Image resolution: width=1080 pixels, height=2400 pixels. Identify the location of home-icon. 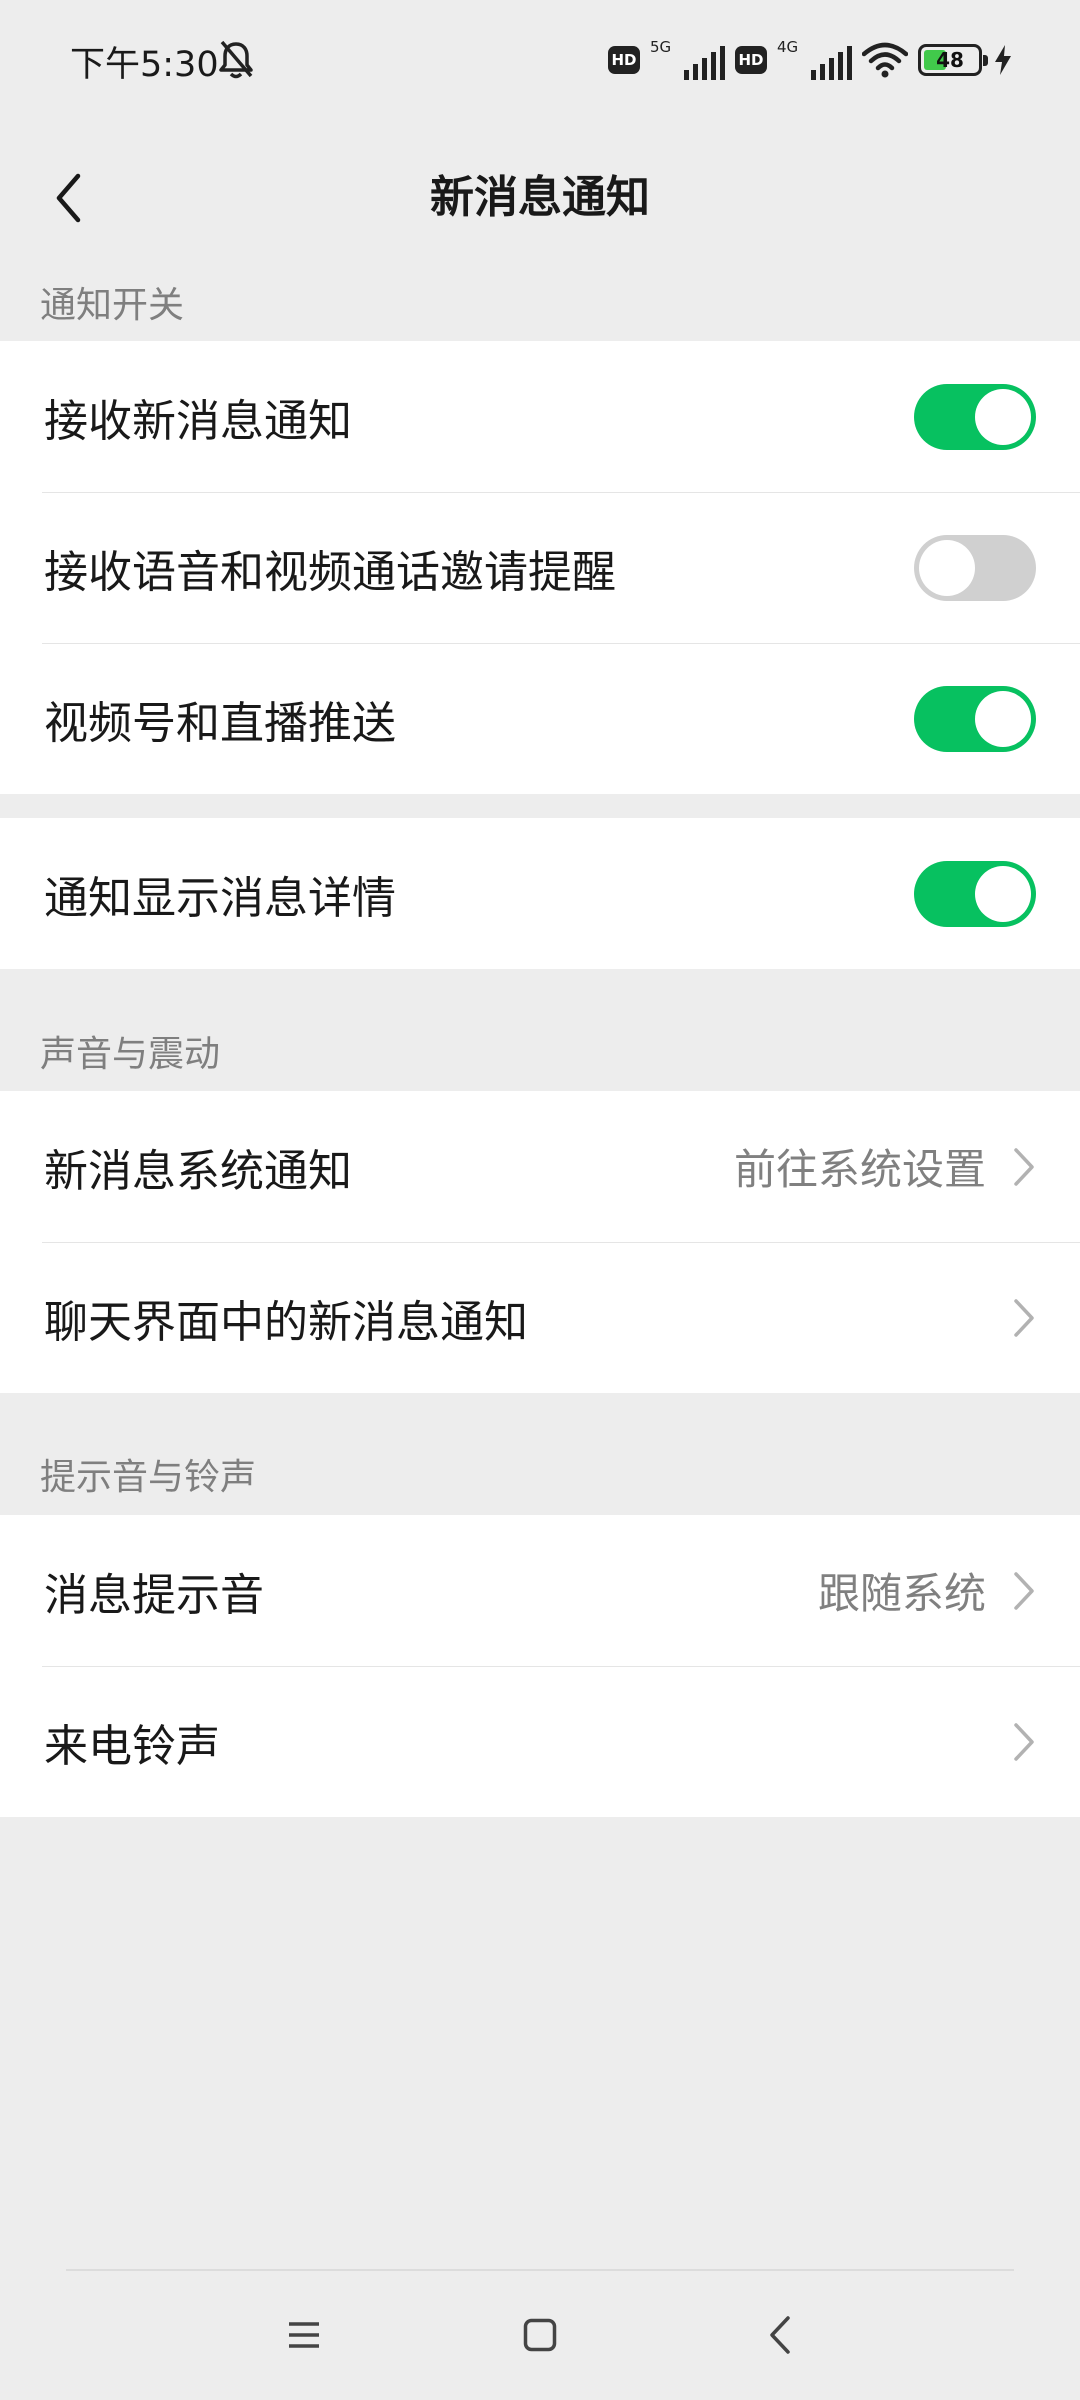
(540, 2335).